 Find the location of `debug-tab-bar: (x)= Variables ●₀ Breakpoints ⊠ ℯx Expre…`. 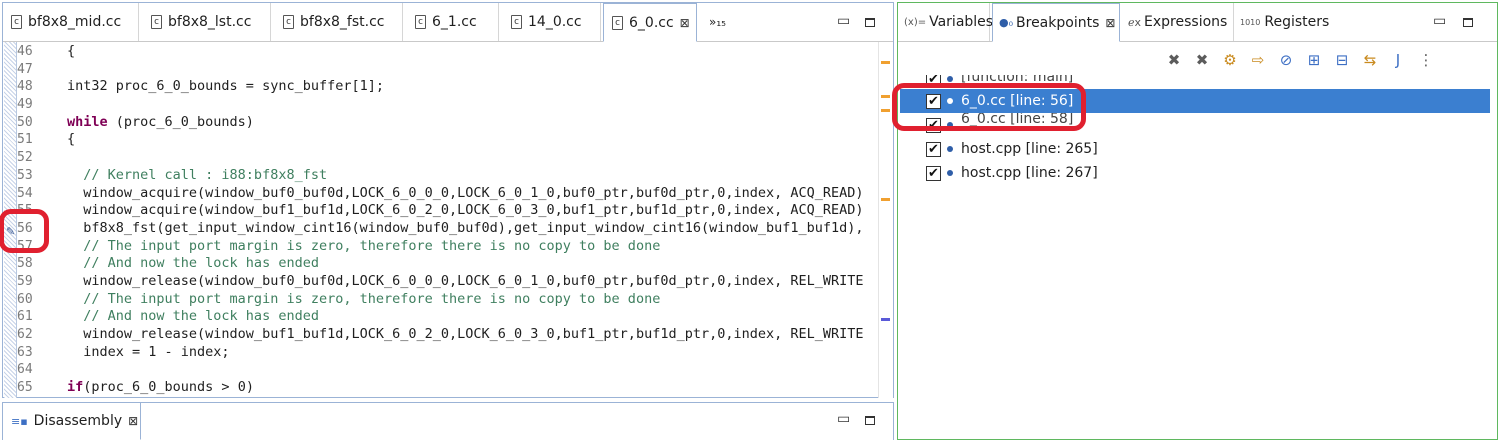

debug-tab-bar: (x)= Variables ●₀ Breakpoints ⊠ ℯx Expre… is located at coordinates (1197, 22).